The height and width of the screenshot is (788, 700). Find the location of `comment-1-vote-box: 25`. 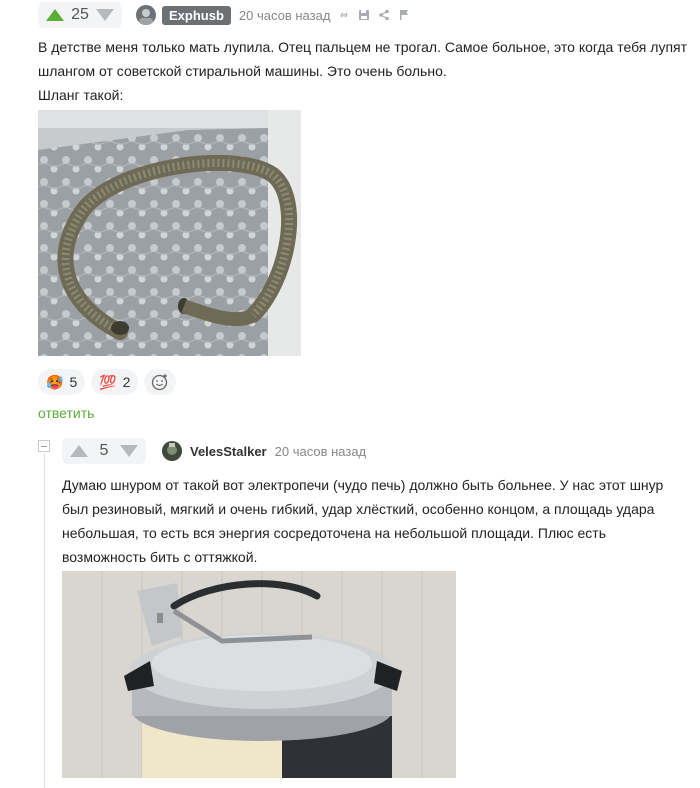

comment-1-vote-box: 25 is located at coordinates (80, 15).